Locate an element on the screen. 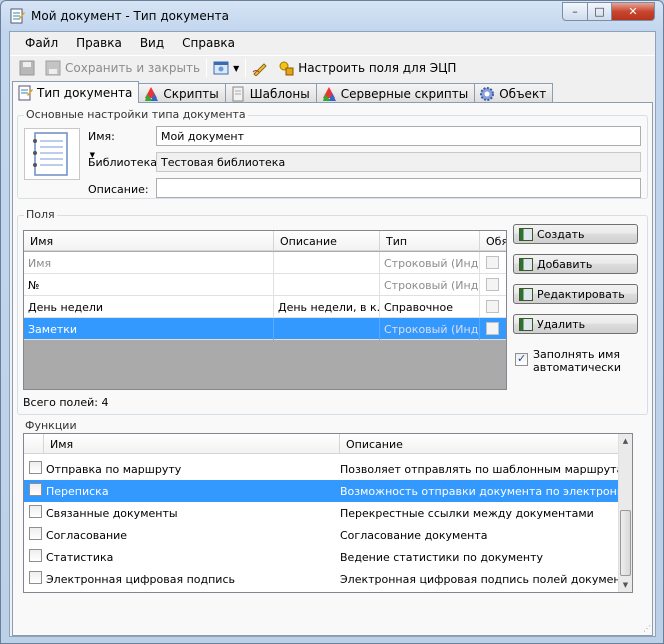  close-button: ✕ is located at coordinates (633, 11).